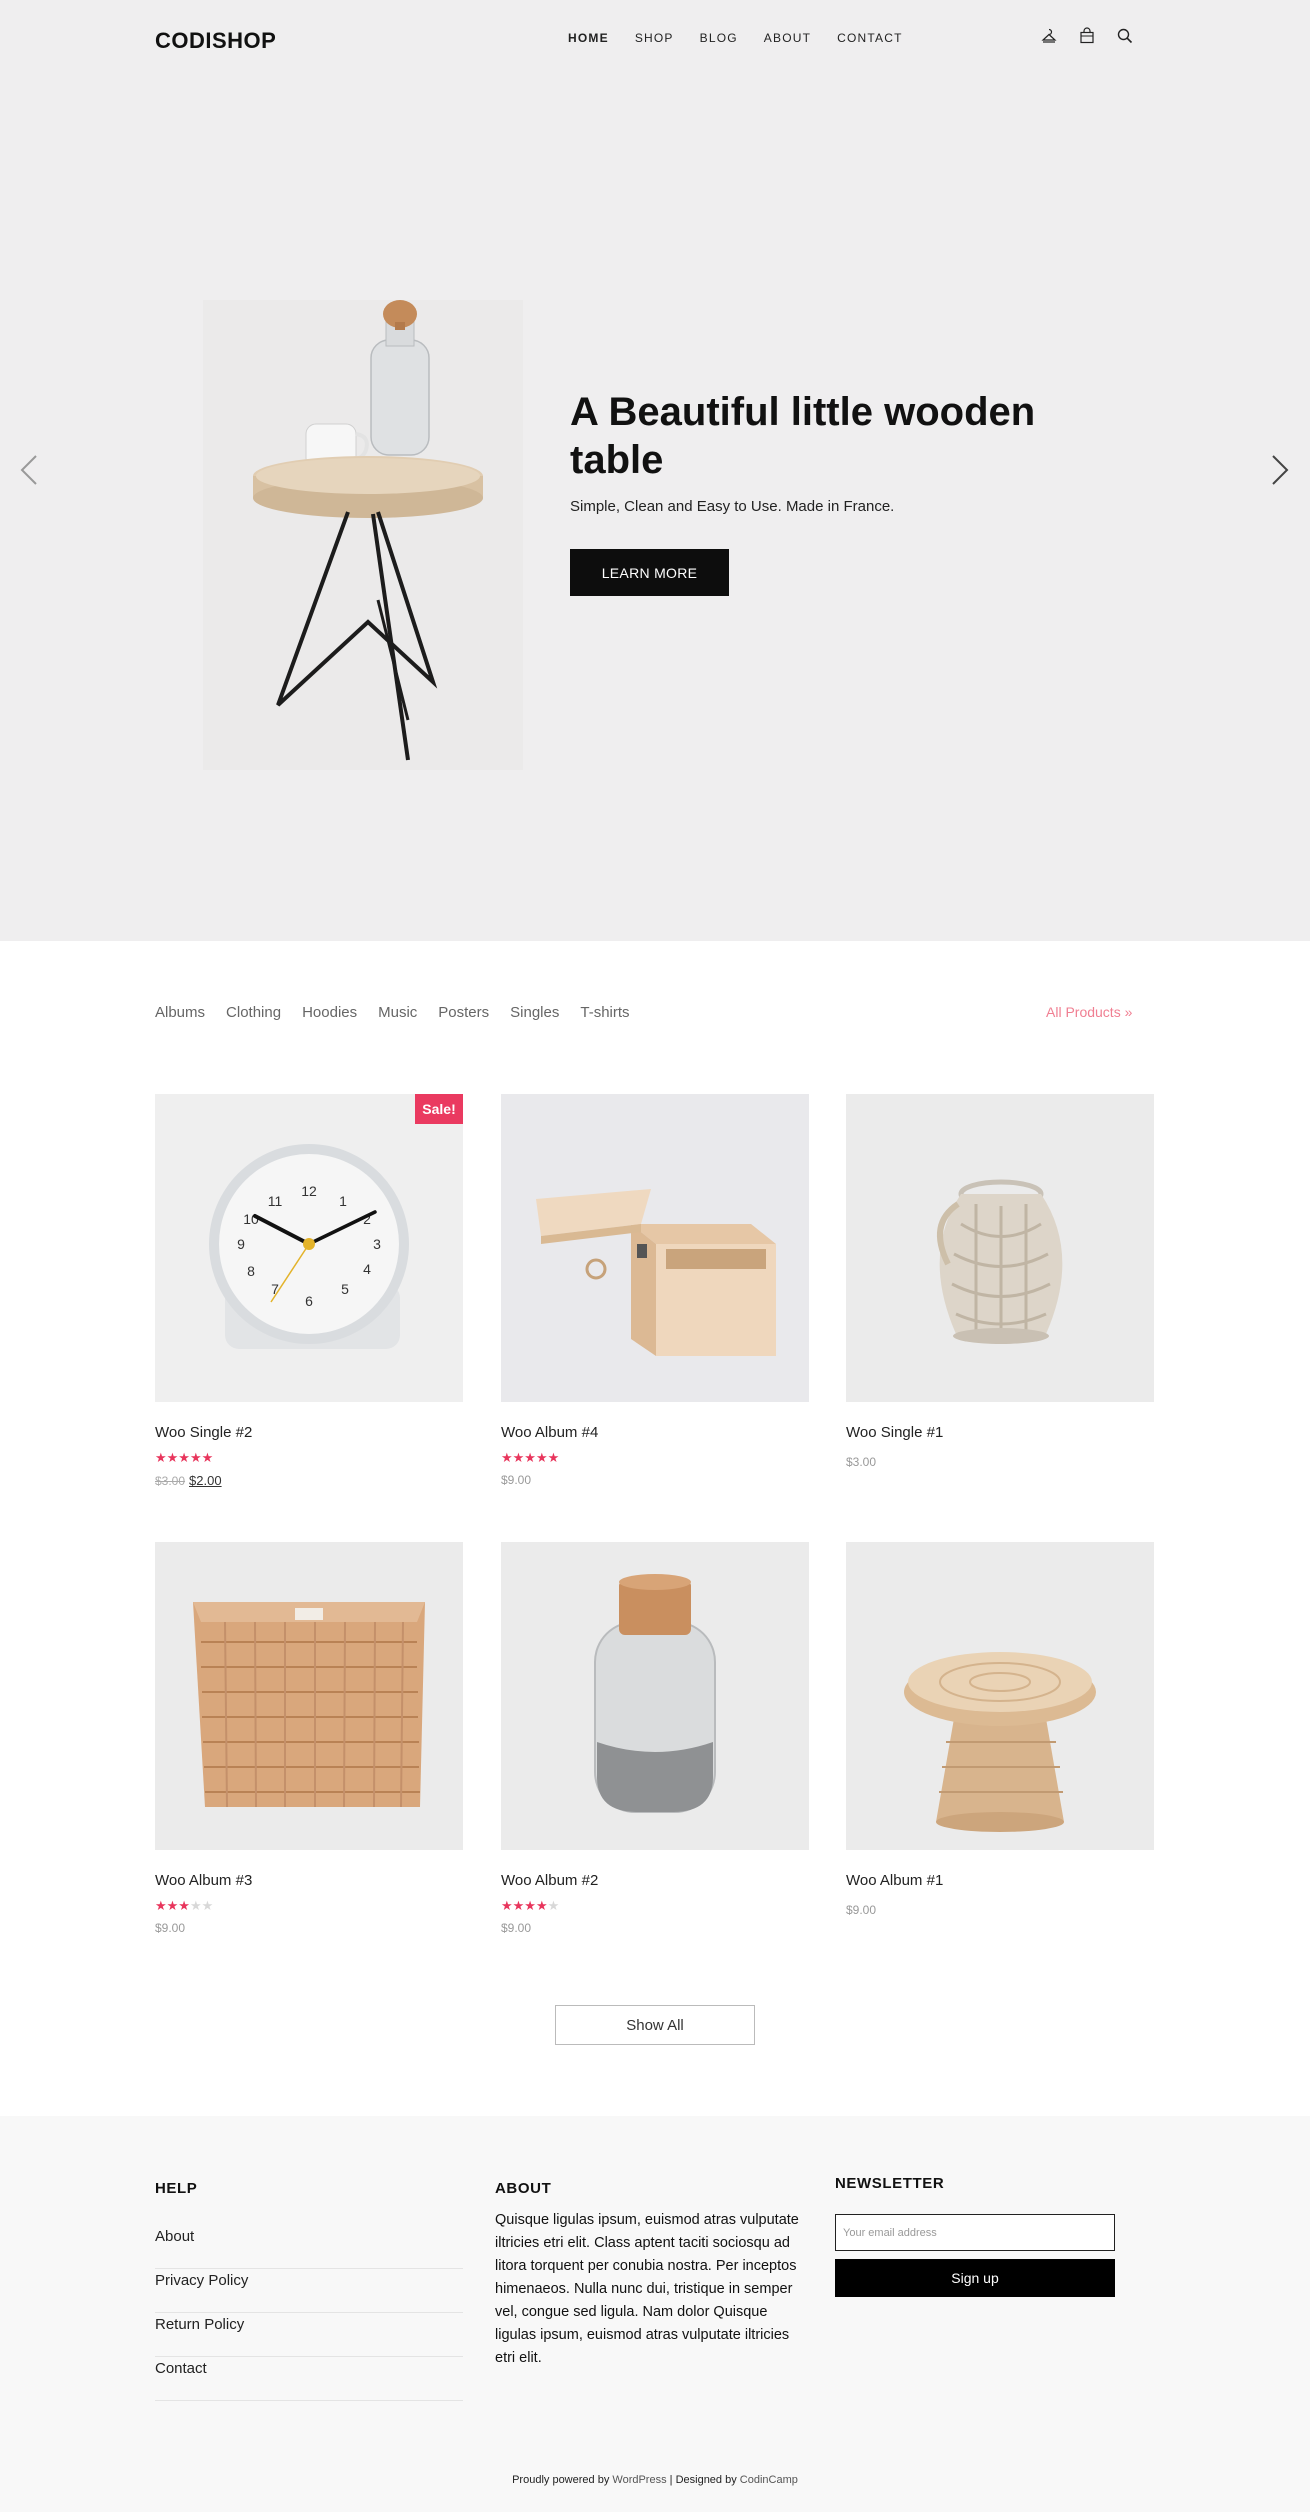 The image size is (1310, 2512). Describe the element at coordinates (703, 2480) in the screenshot. I see `credits-mid: | Designed by` at that location.